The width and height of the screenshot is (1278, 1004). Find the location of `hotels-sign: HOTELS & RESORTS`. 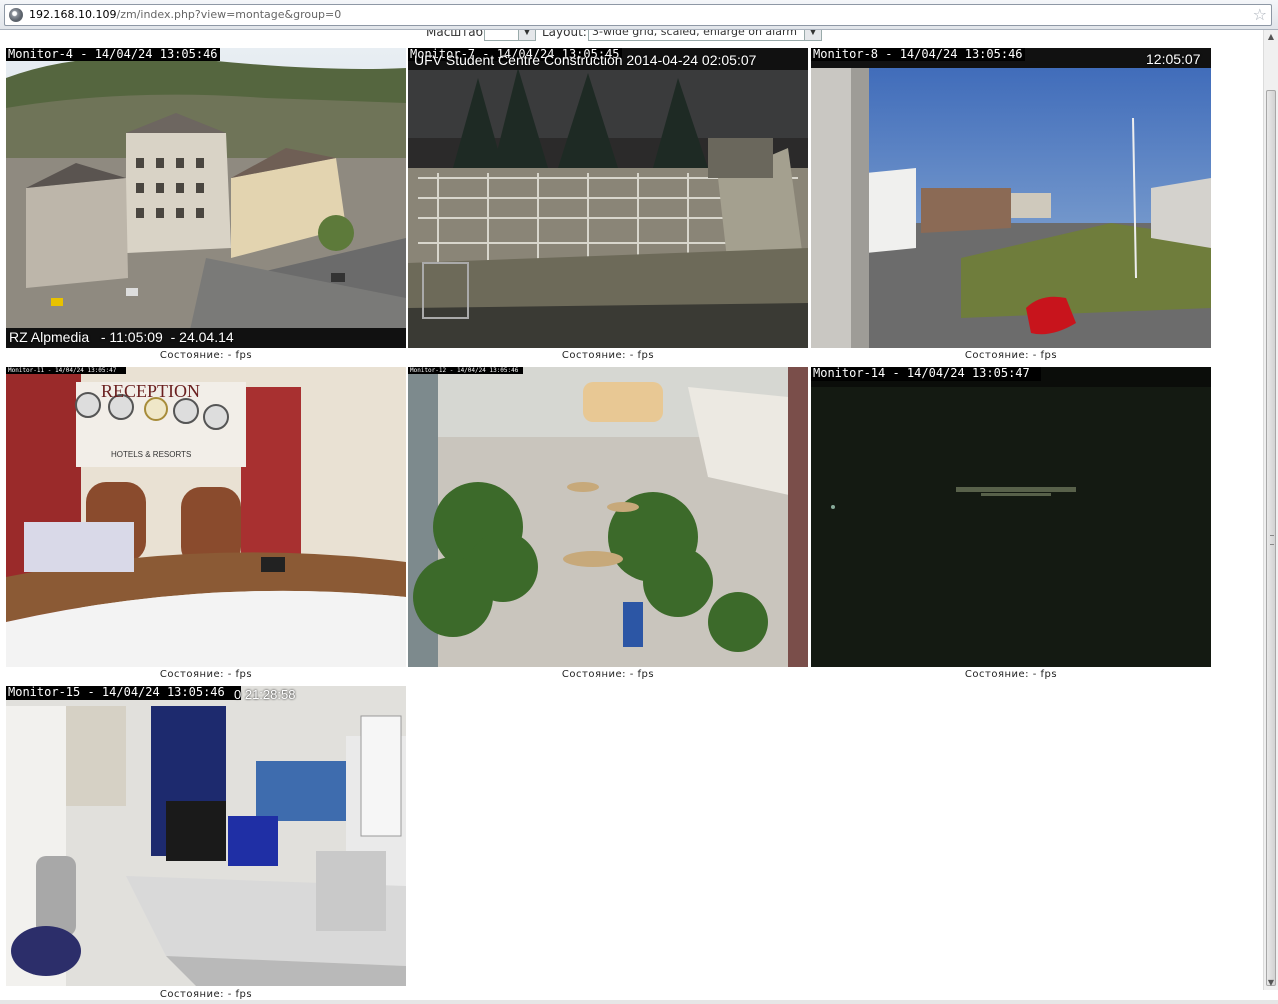

hotels-sign: HOTELS & RESORTS is located at coordinates (151, 454).